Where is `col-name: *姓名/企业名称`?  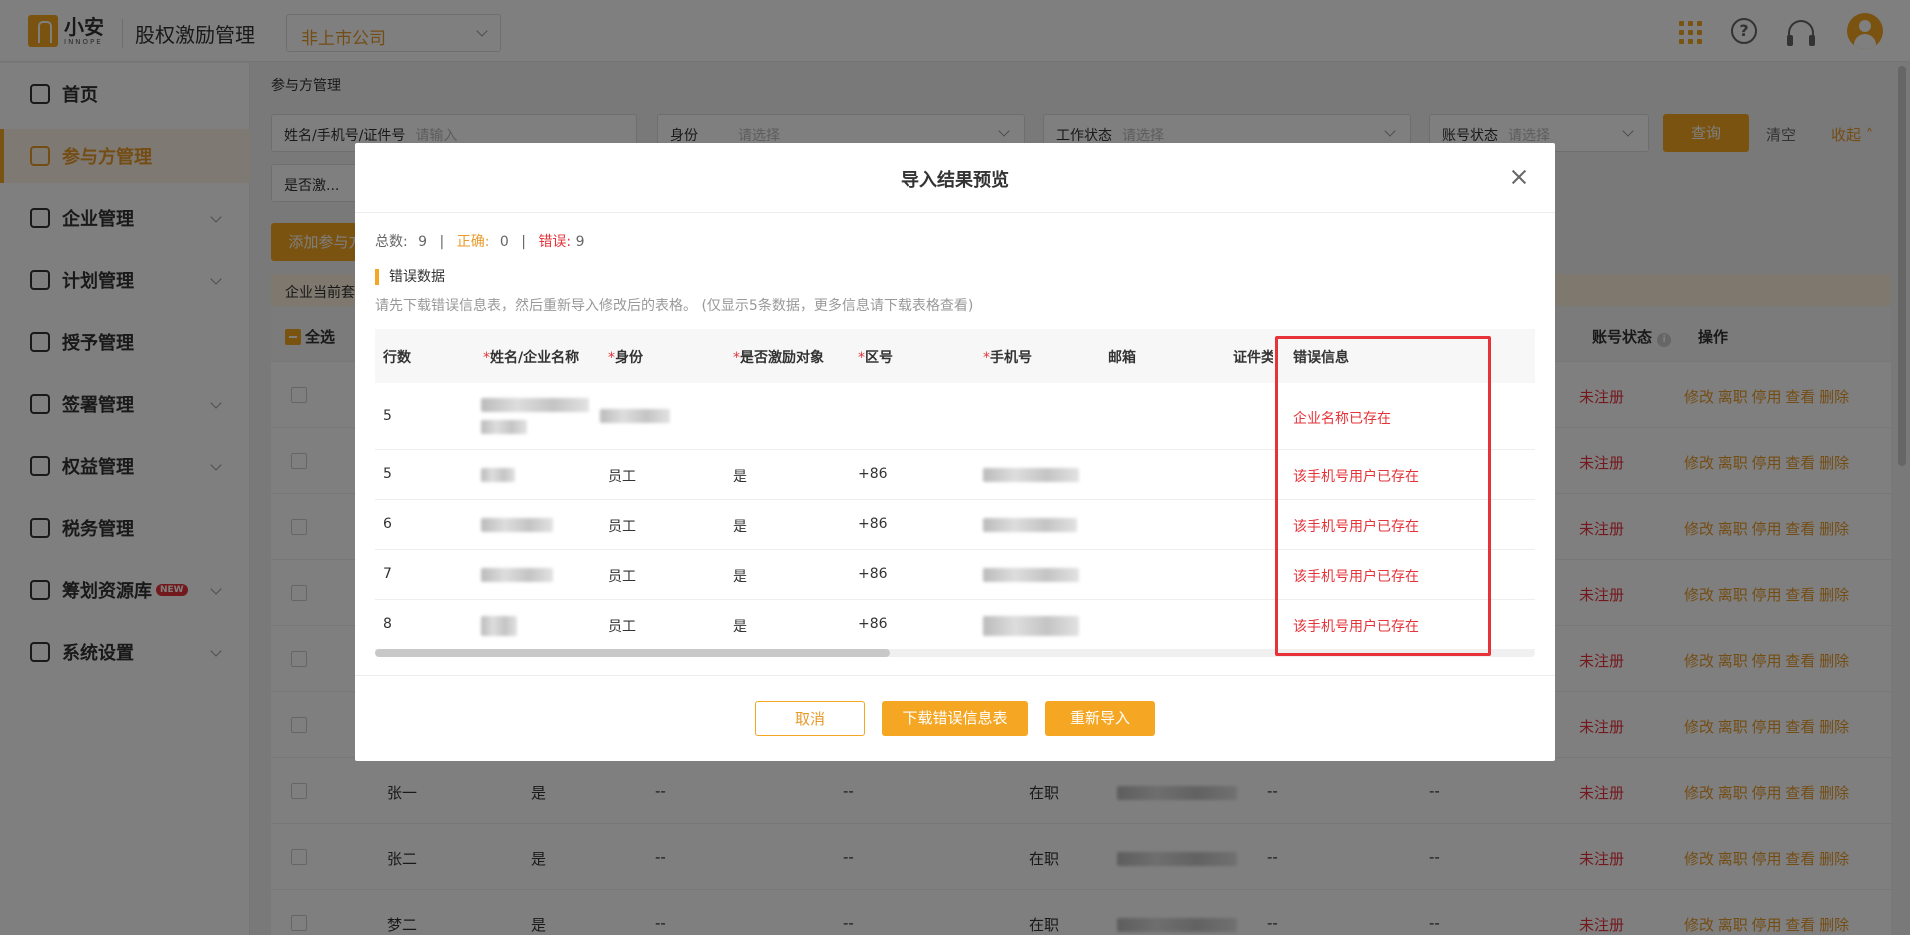 col-name: *姓名/企业名称 is located at coordinates (531, 358).